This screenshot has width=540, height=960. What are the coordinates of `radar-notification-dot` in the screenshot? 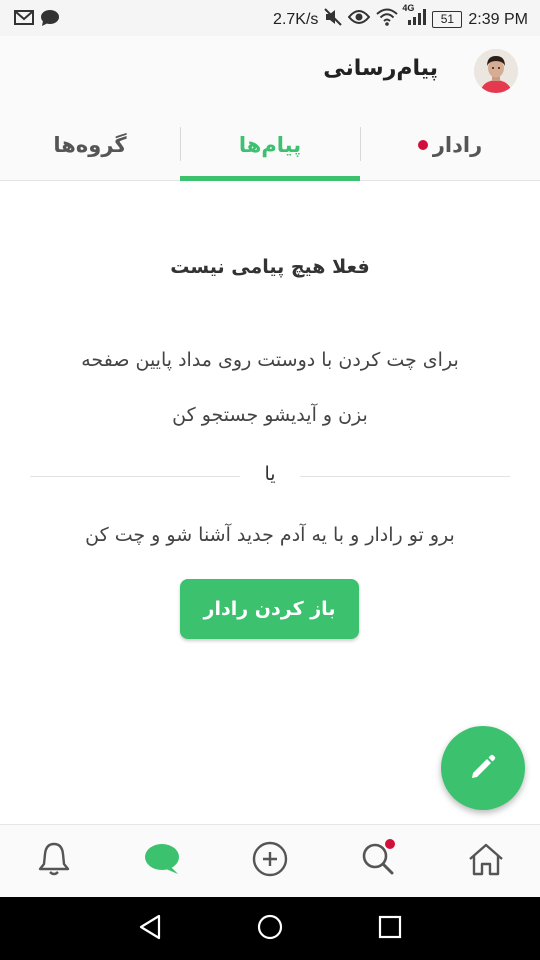 It's located at (422, 145).